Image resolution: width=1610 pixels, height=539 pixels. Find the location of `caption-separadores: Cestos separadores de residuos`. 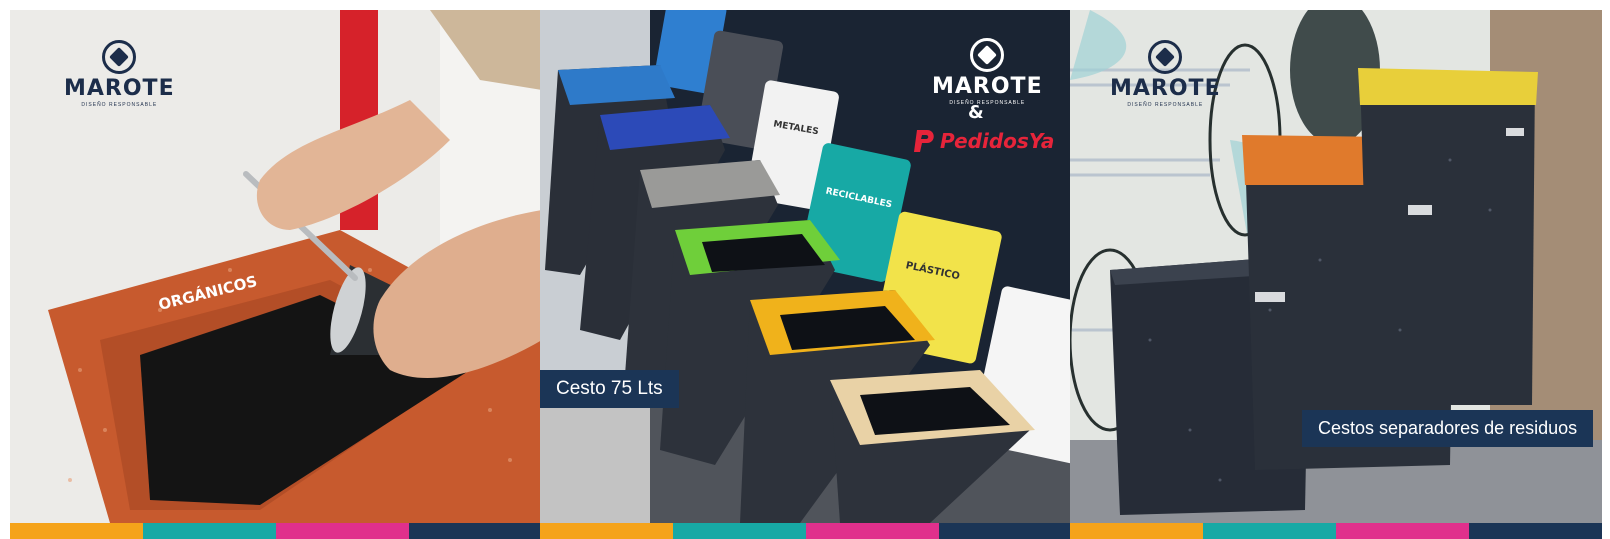

caption-separadores: Cestos separadores de residuos is located at coordinates (1448, 428).